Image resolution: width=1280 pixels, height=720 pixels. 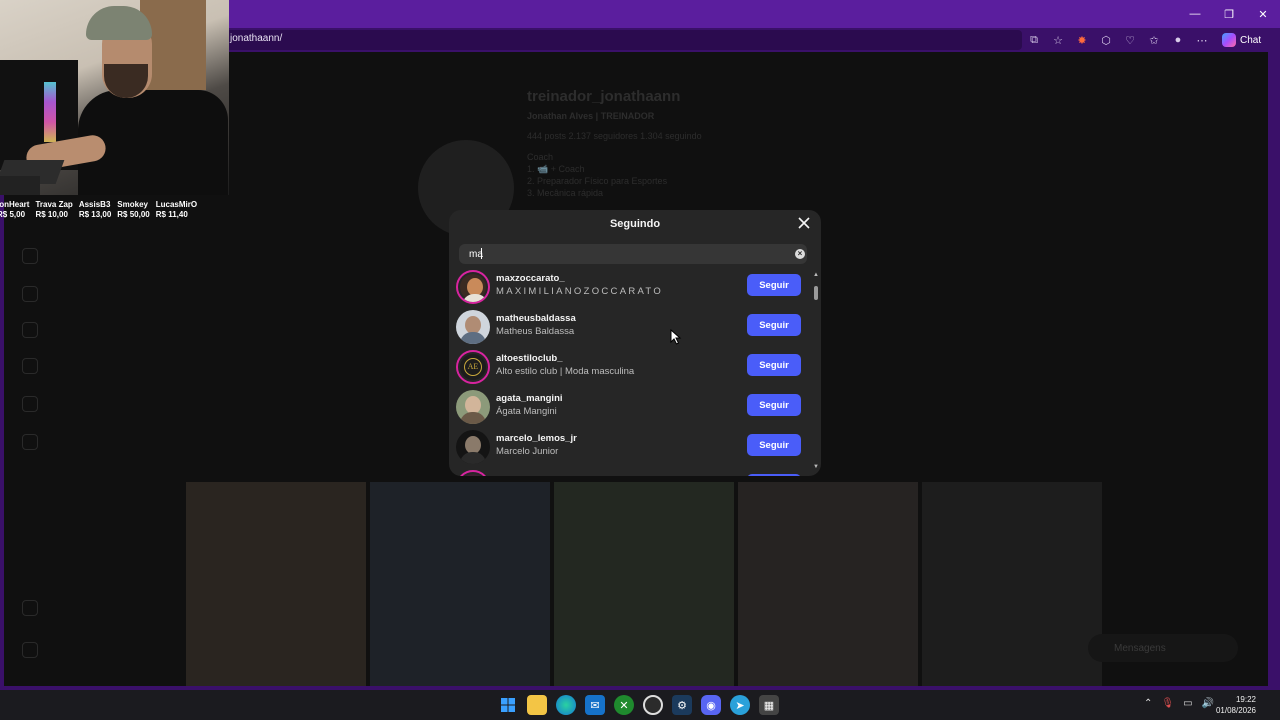 I want to click on donation-amount: R$ 11,40, so click(x=171, y=214).